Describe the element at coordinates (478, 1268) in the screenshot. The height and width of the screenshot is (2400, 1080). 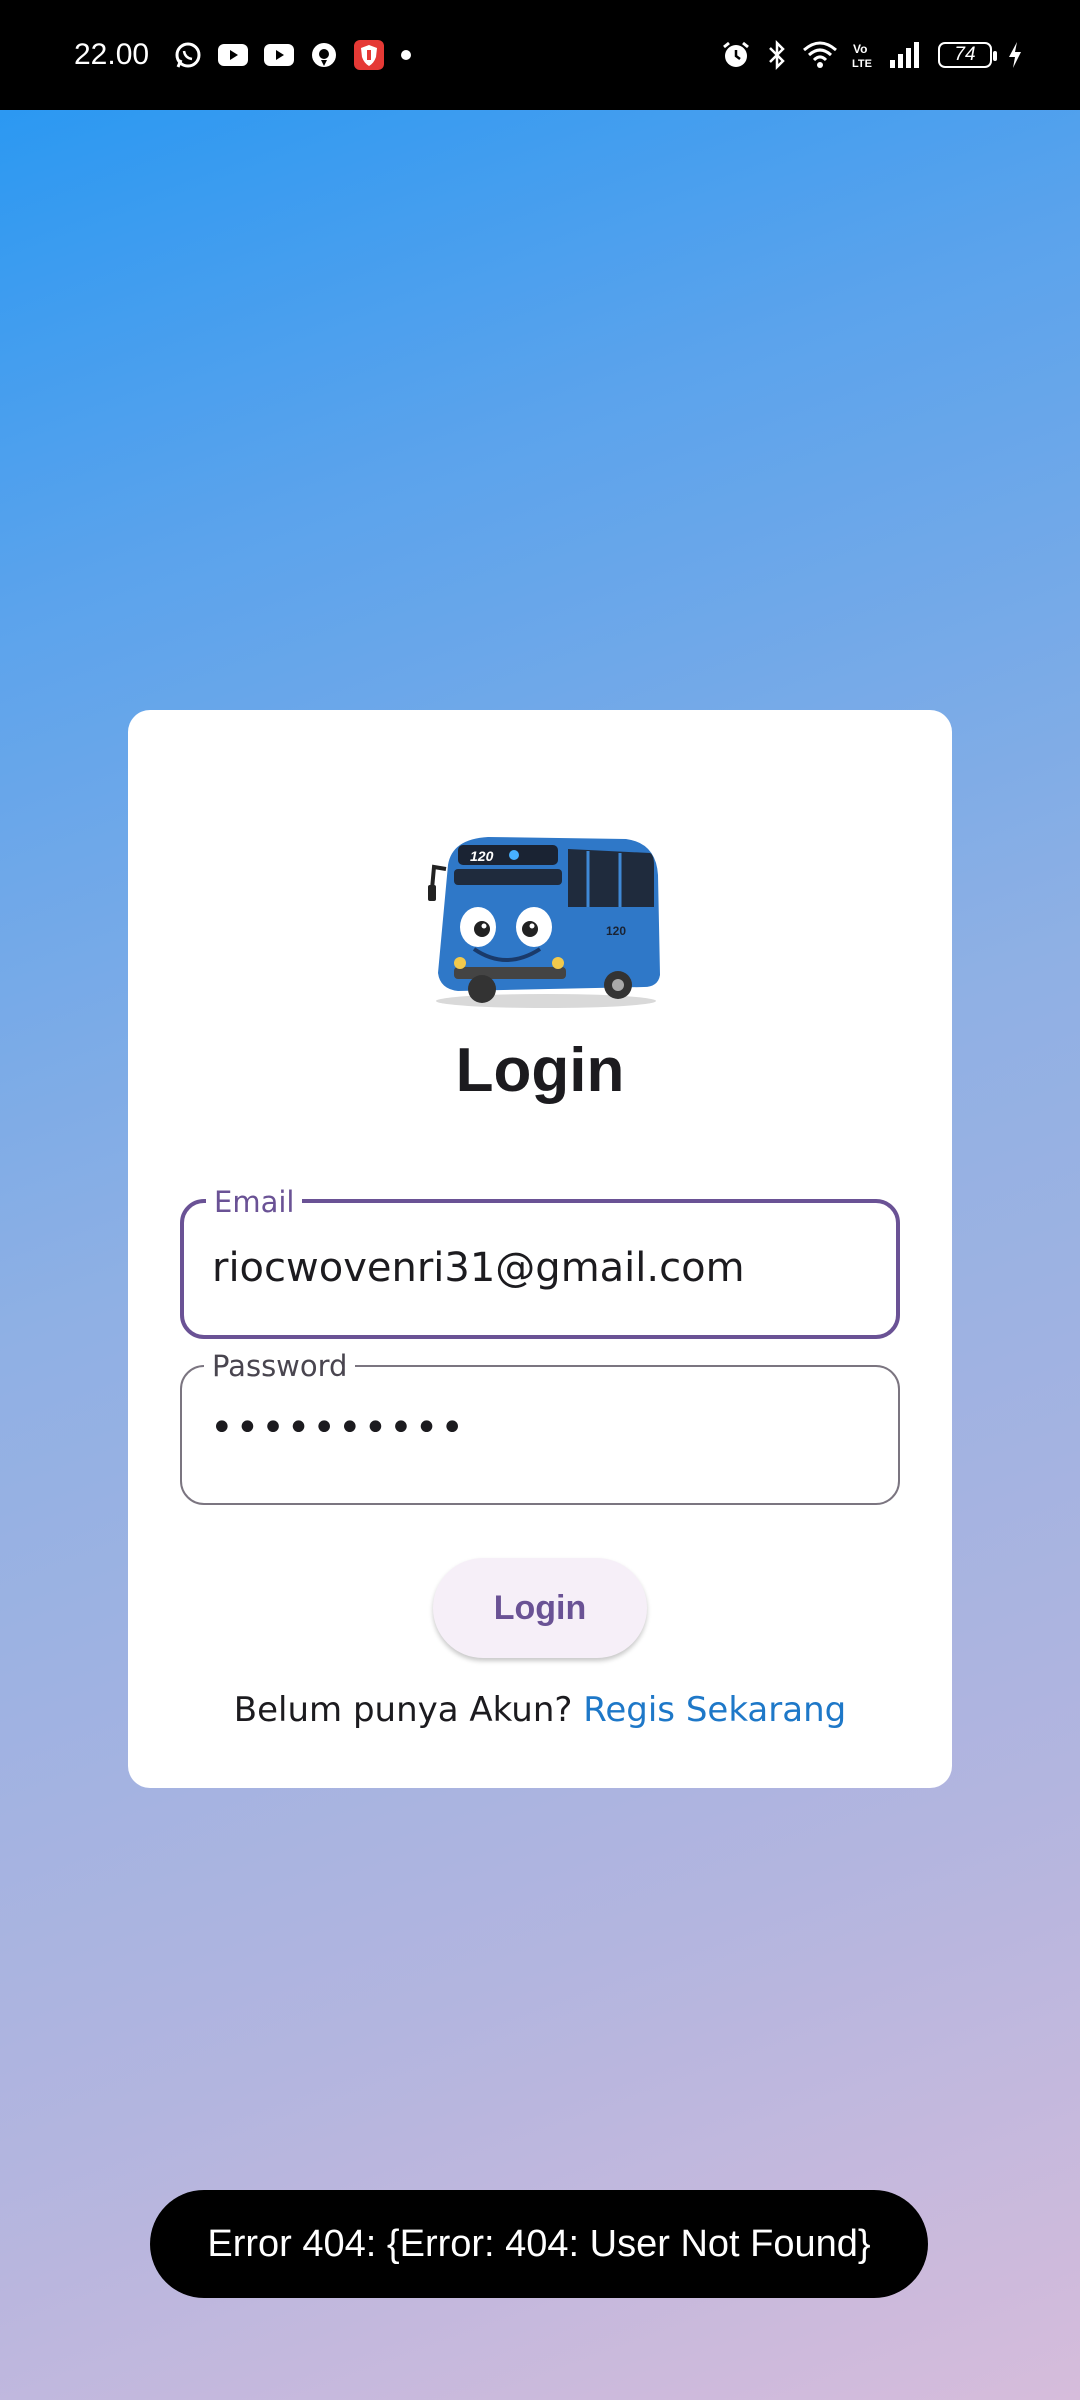
I see `email-input: riocwovenri31@gmail.com` at that location.